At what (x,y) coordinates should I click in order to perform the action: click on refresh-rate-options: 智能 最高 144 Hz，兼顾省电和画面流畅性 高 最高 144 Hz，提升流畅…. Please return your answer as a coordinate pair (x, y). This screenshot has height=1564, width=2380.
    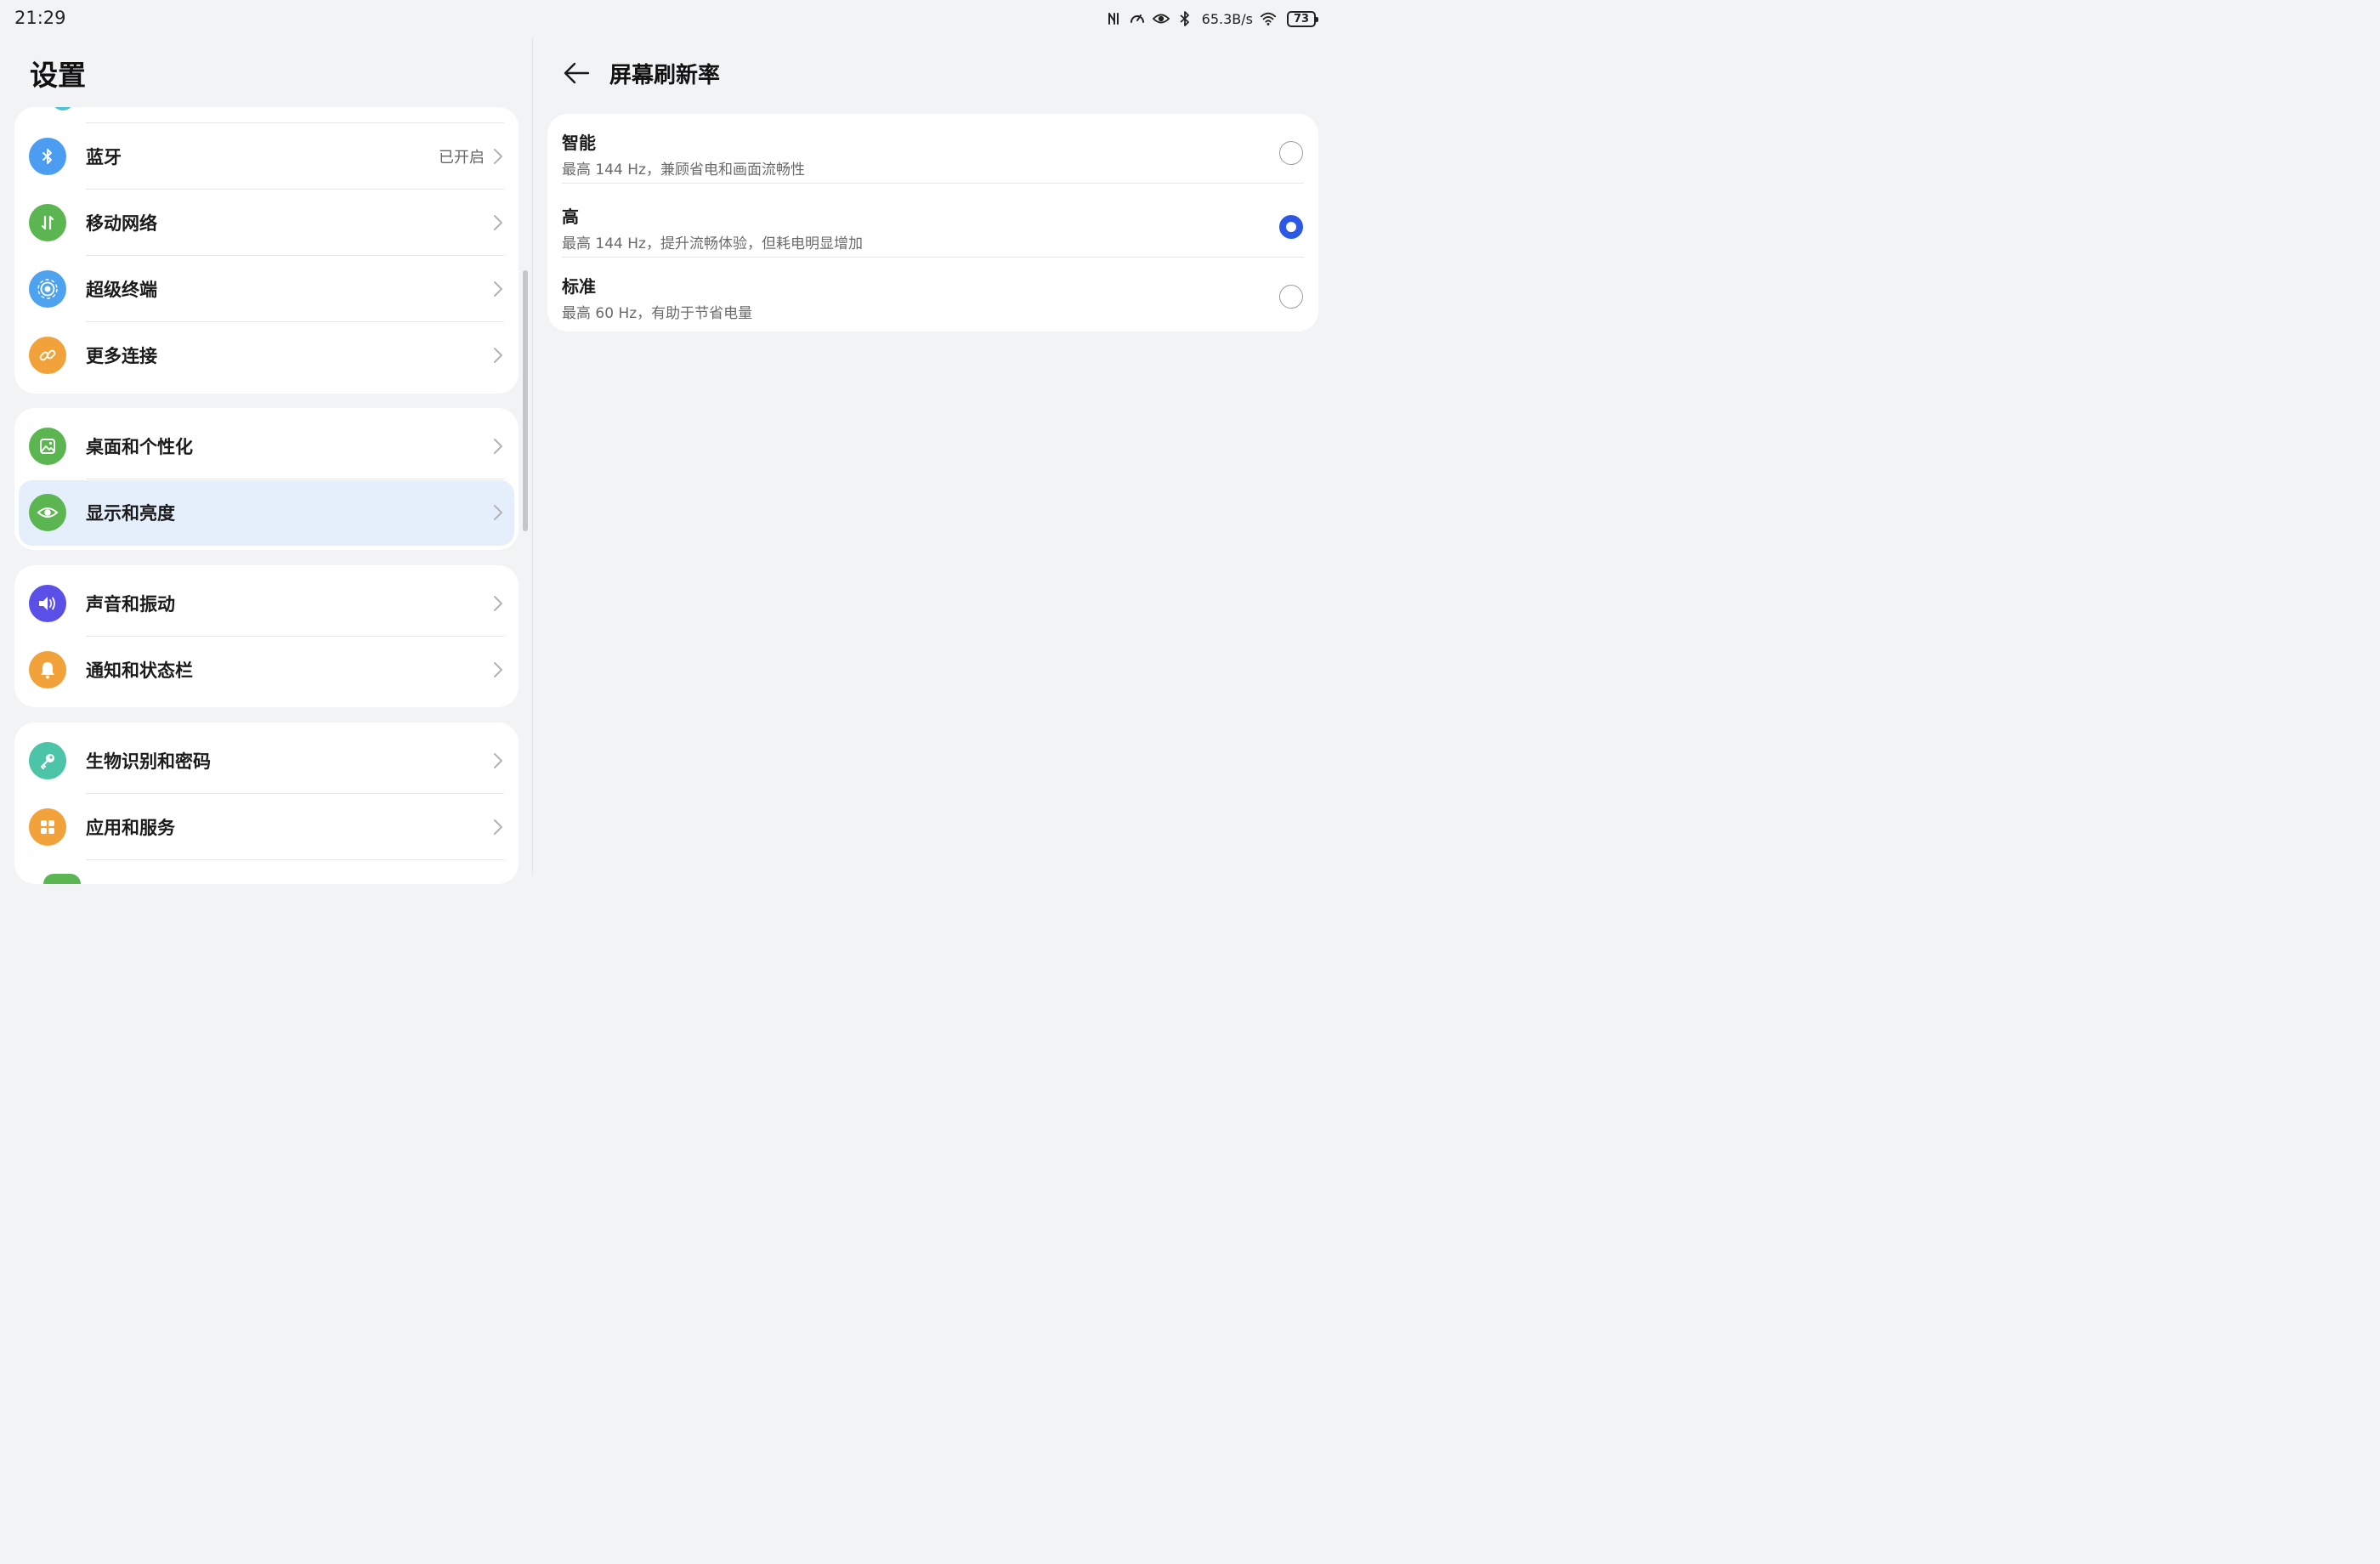
    Looking at the image, I should click on (932, 223).